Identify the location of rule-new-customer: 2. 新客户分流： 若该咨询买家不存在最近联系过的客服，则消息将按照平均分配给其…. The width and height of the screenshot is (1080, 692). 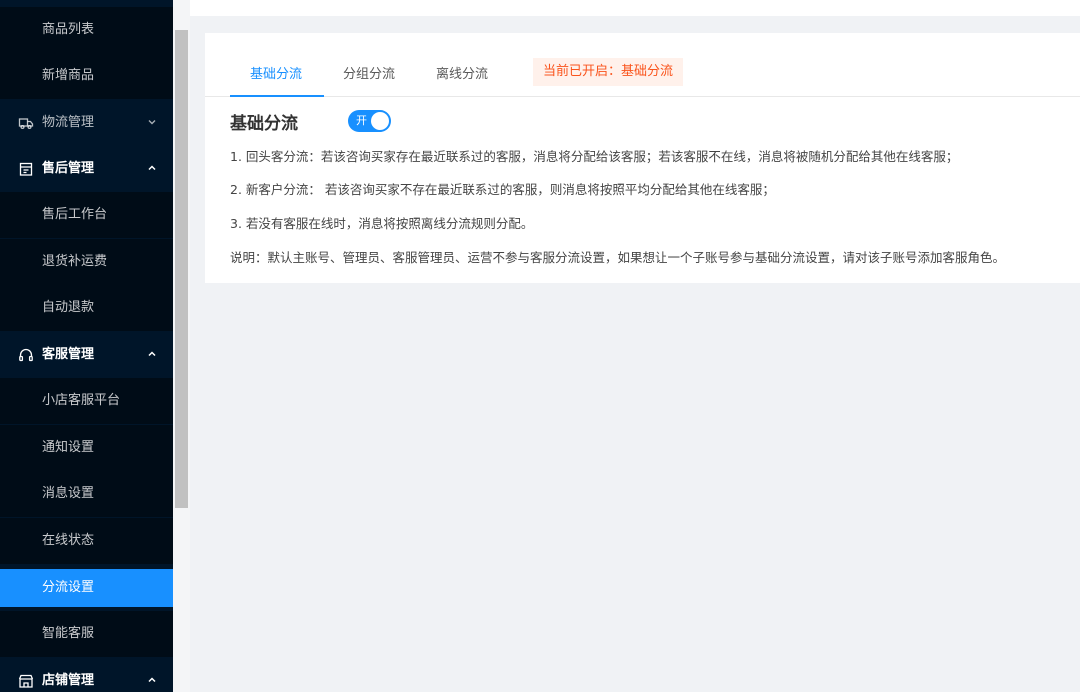
(502, 189).